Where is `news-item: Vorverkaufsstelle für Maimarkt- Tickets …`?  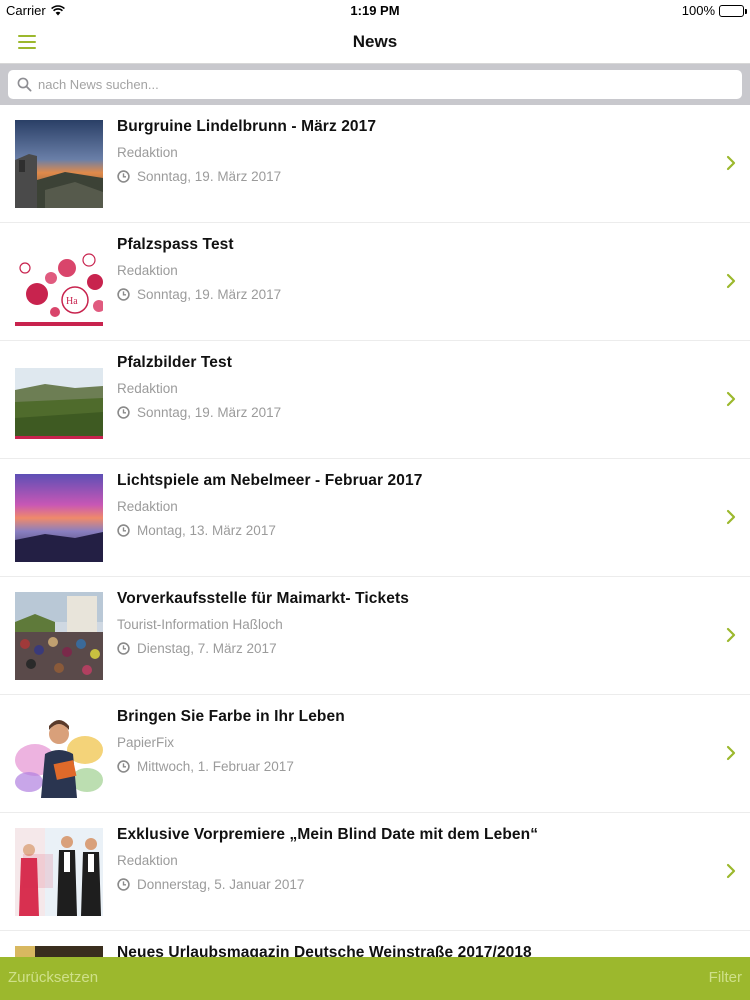 news-item: Vorverkaufsstelle für Maimarkt- Tickets … is located at coordinates (375, 636).